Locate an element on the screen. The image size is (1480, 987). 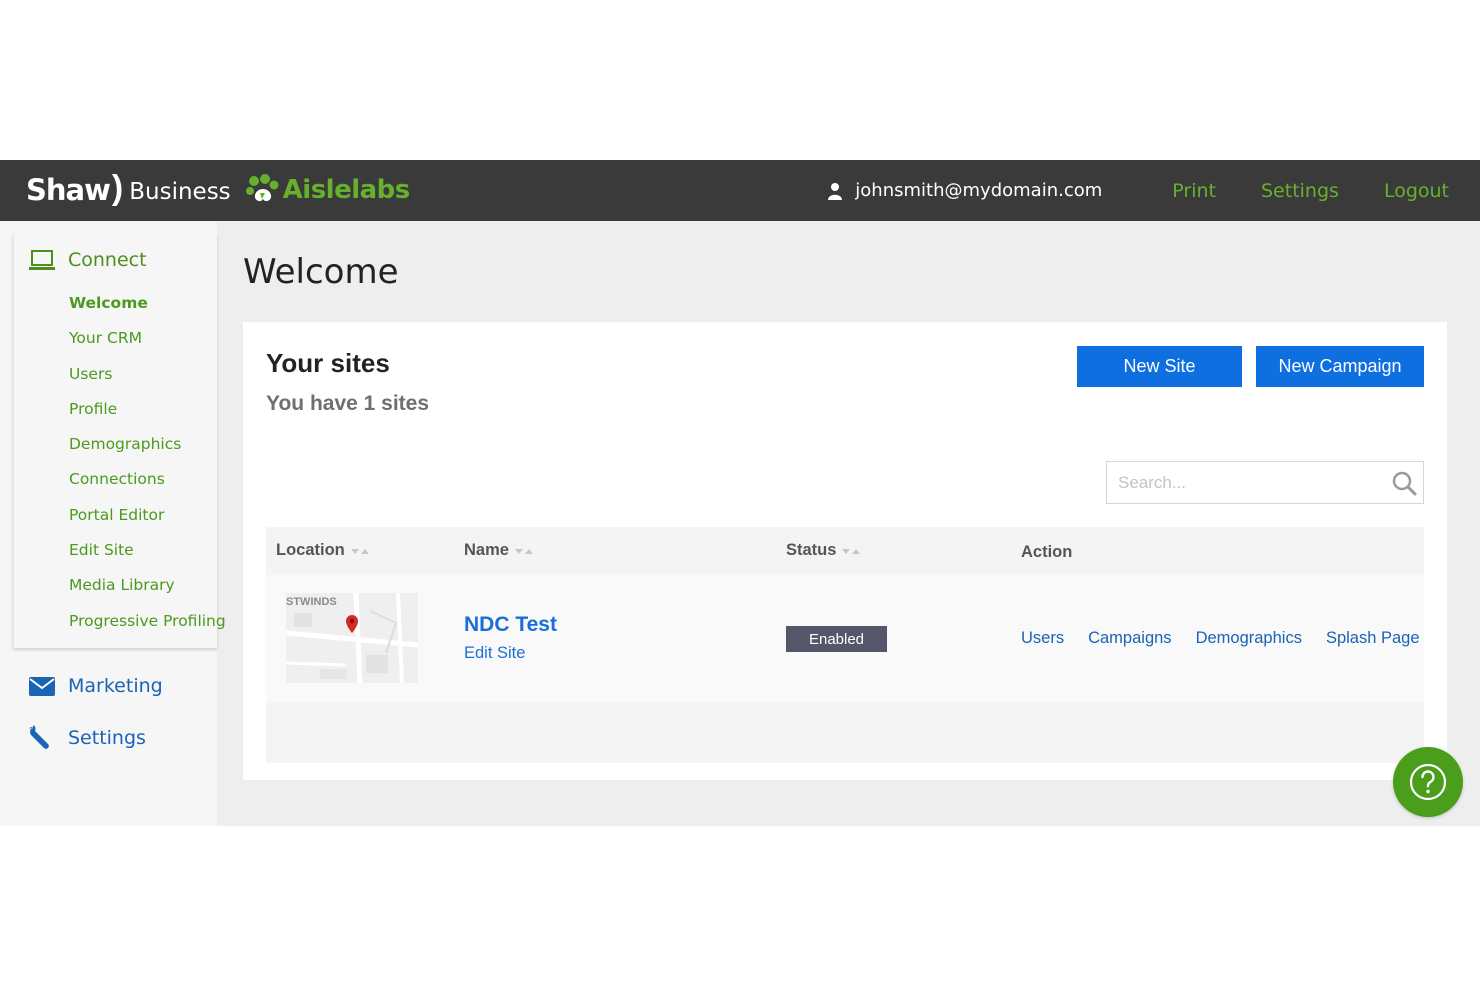
action-demographics-link: Demographics is located at coordinates (1249, 638).